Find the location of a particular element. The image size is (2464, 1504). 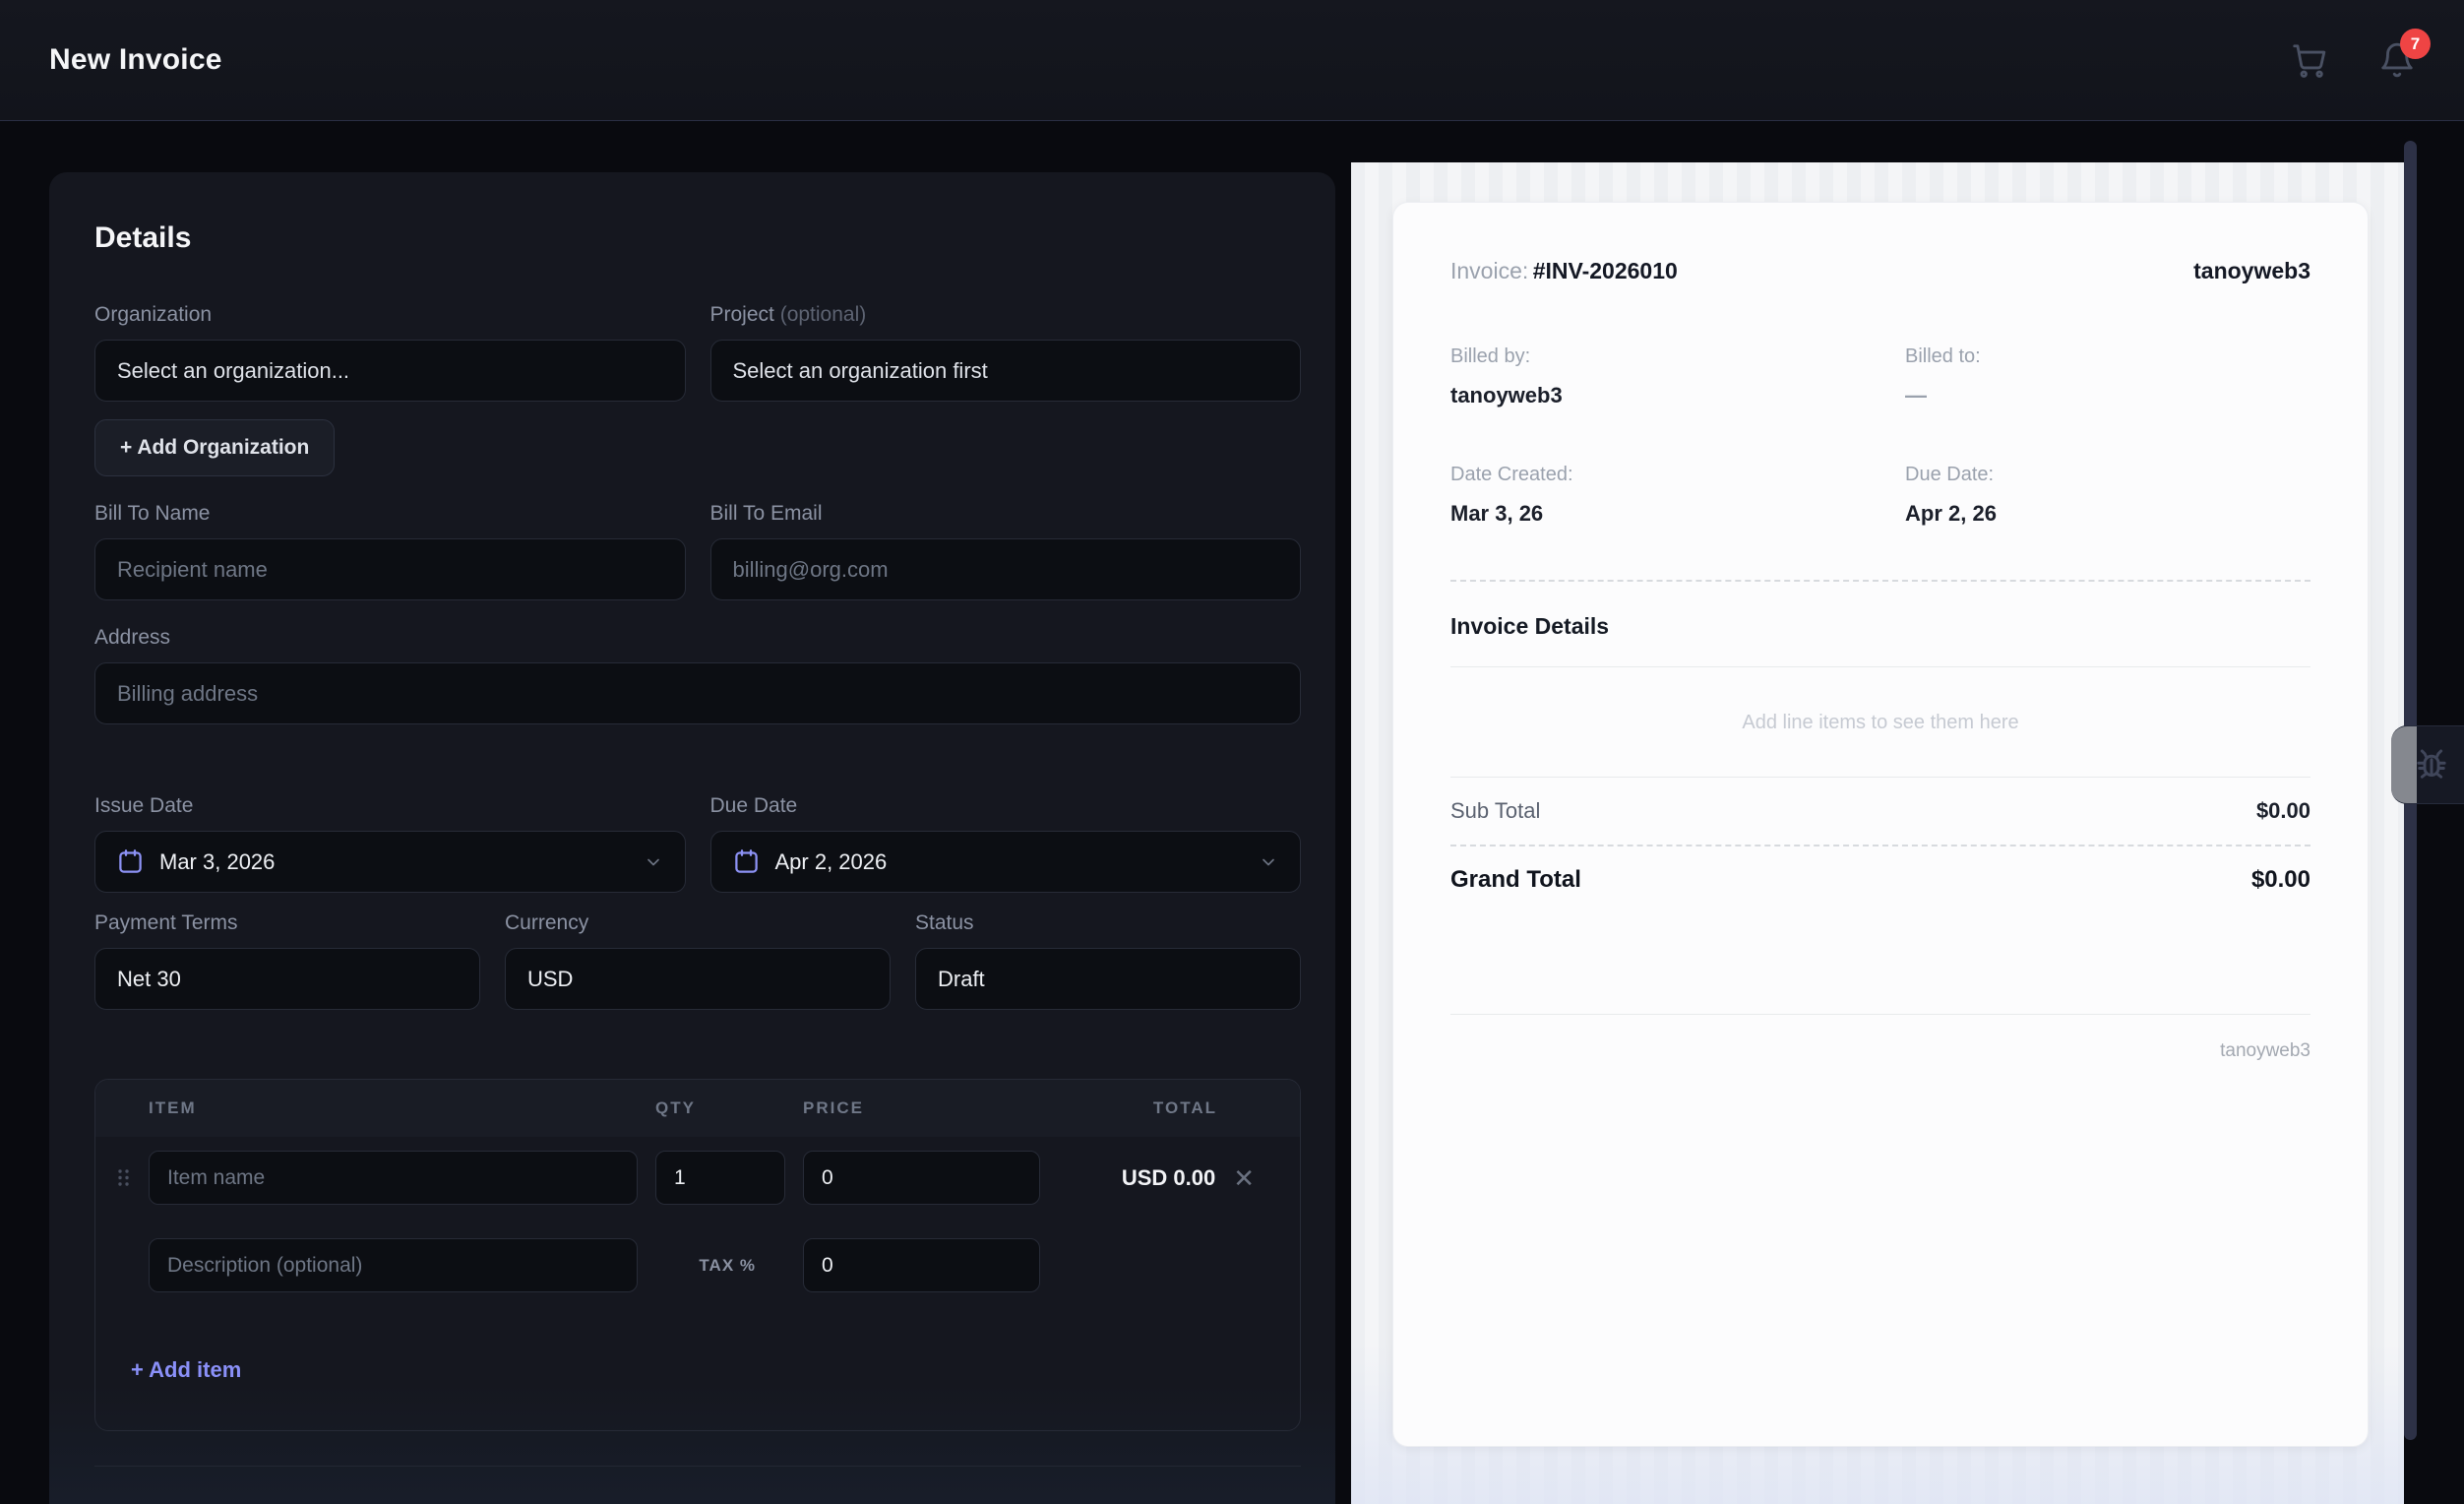

issue-date-label: Issue Date is located at coordinates (144, 805).